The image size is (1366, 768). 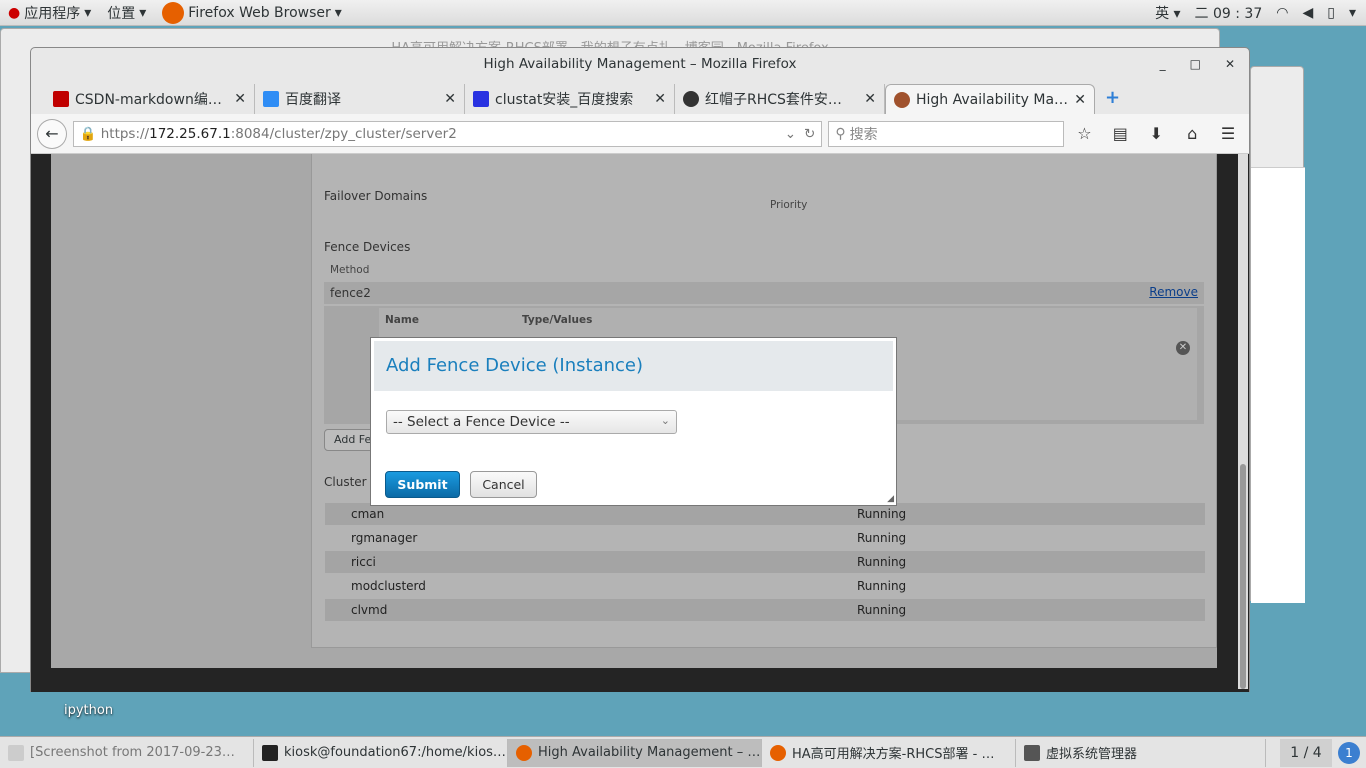 What do you see at coordinates (402, 320) in the screenshot?
I see `name-column-header: Name` at bounding box center [402, 320].